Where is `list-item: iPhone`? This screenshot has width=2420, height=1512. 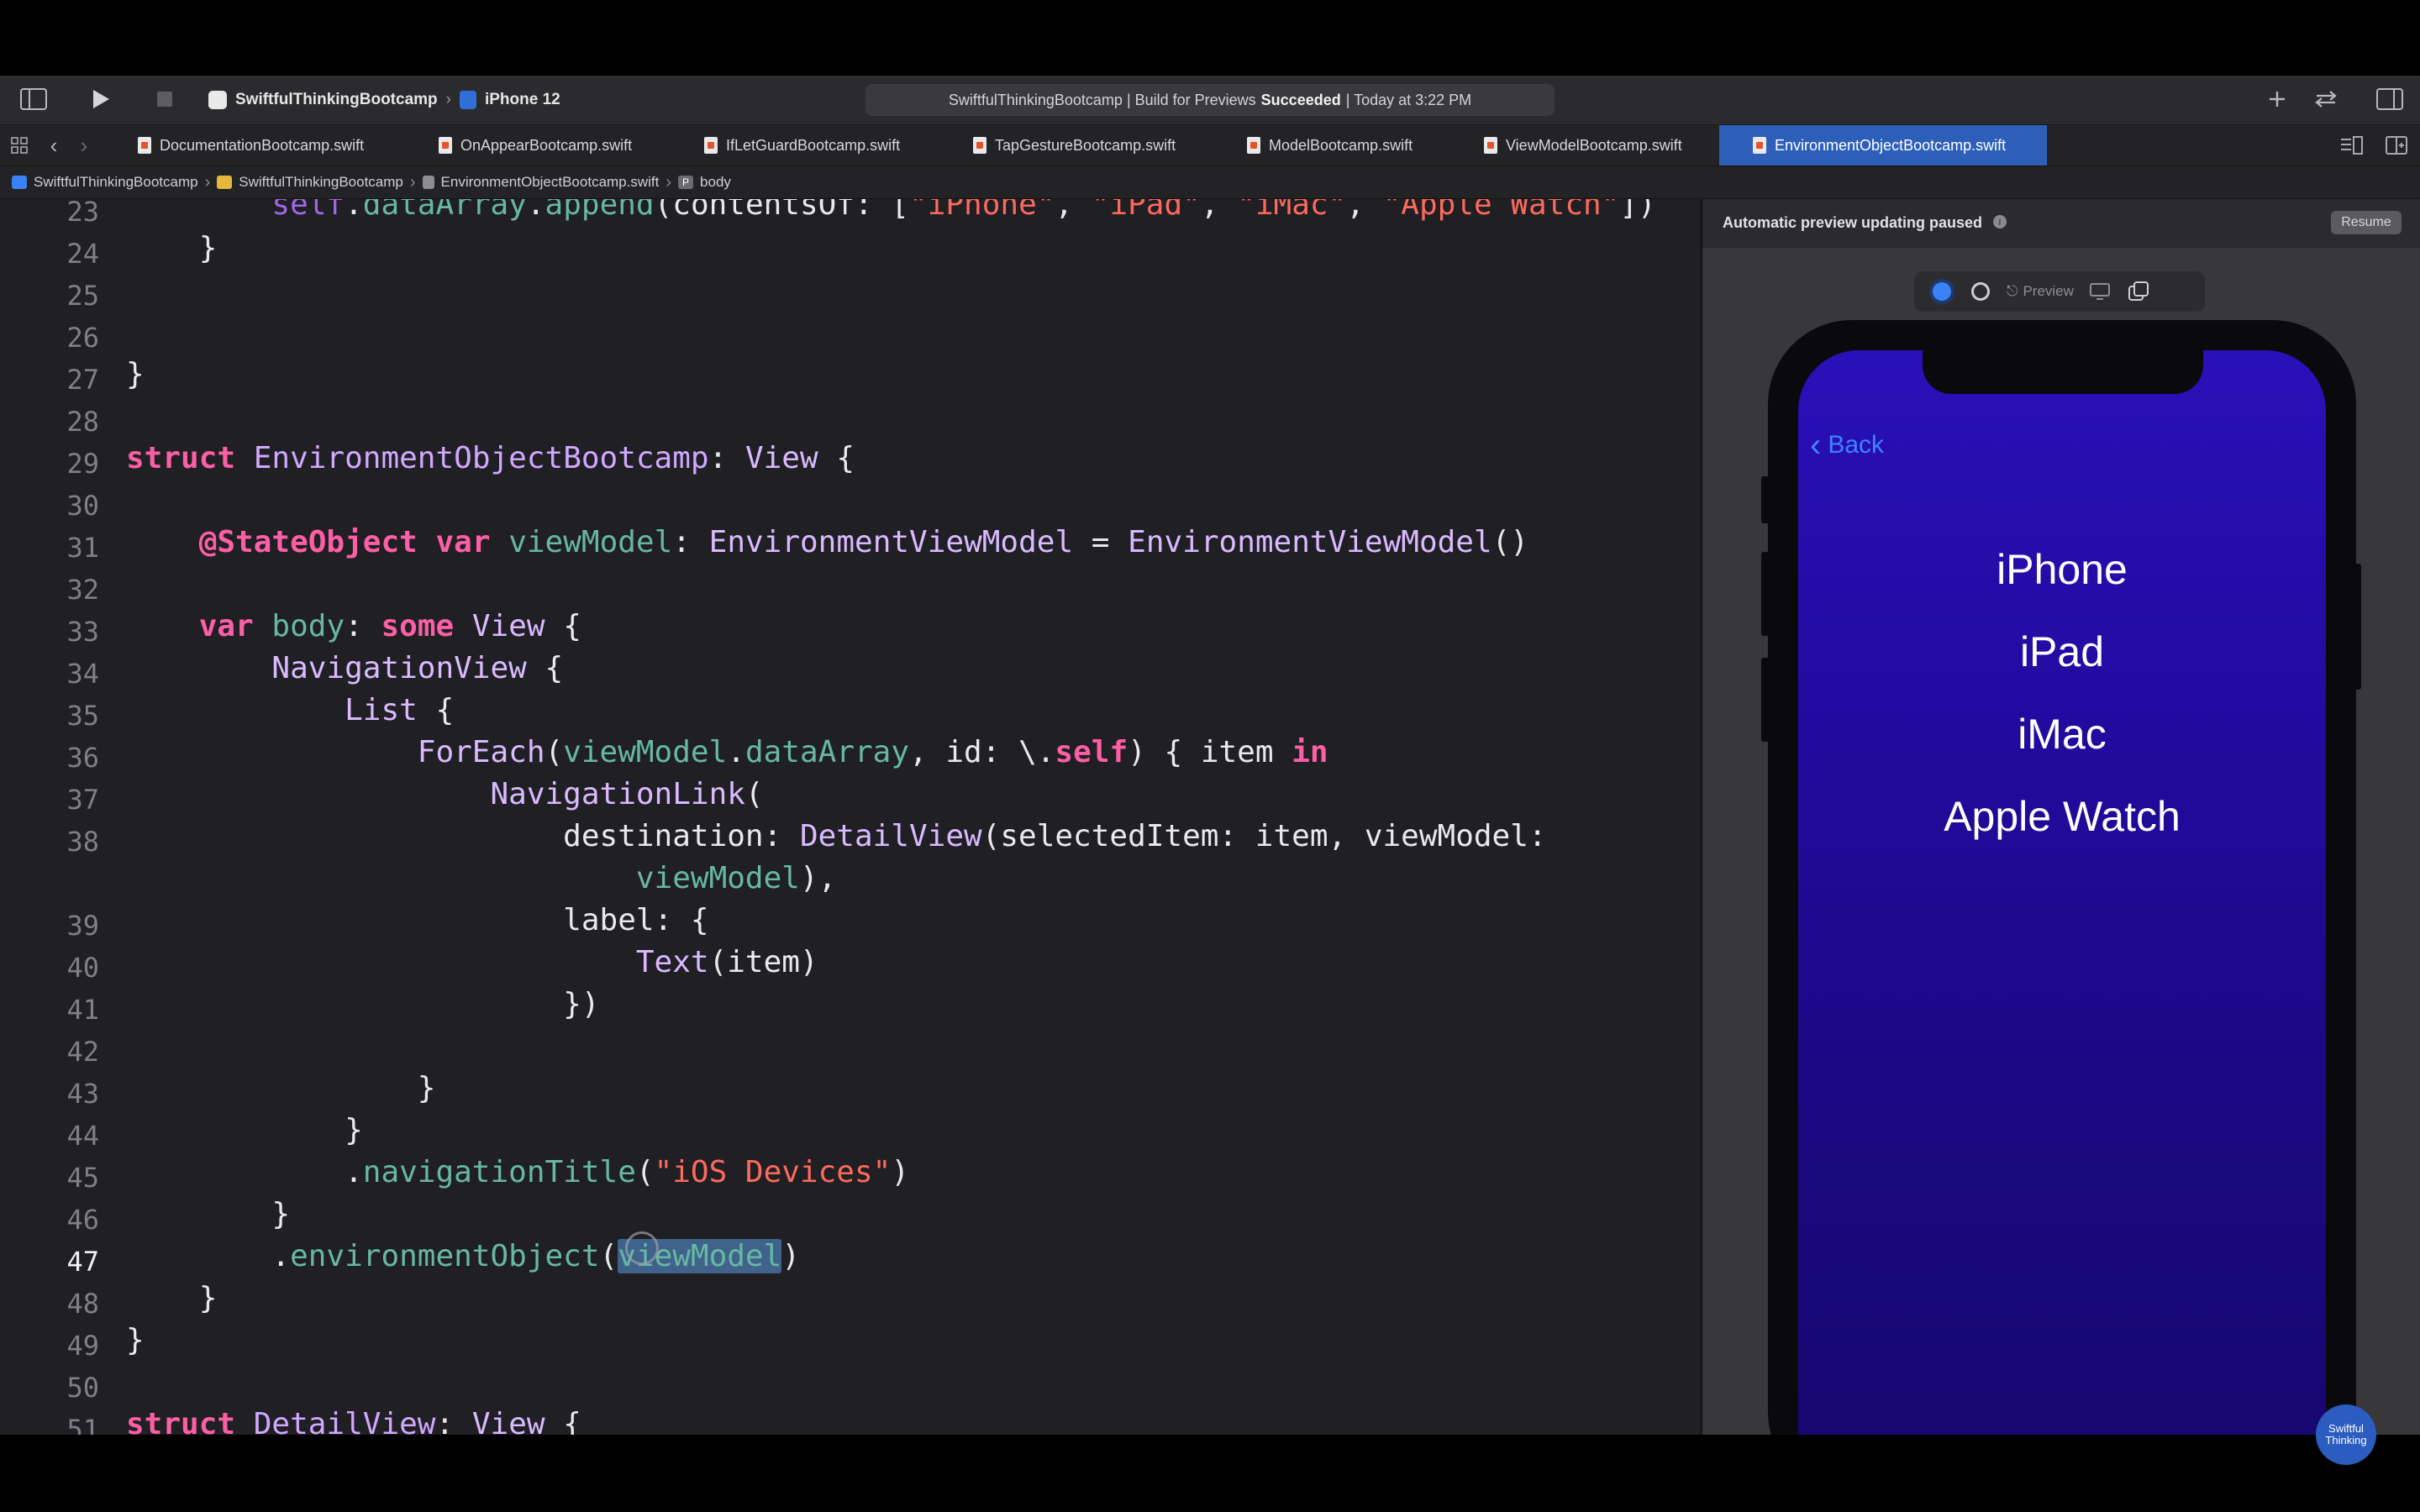 list-item: iPhone is located at coordinates (2062, 569).